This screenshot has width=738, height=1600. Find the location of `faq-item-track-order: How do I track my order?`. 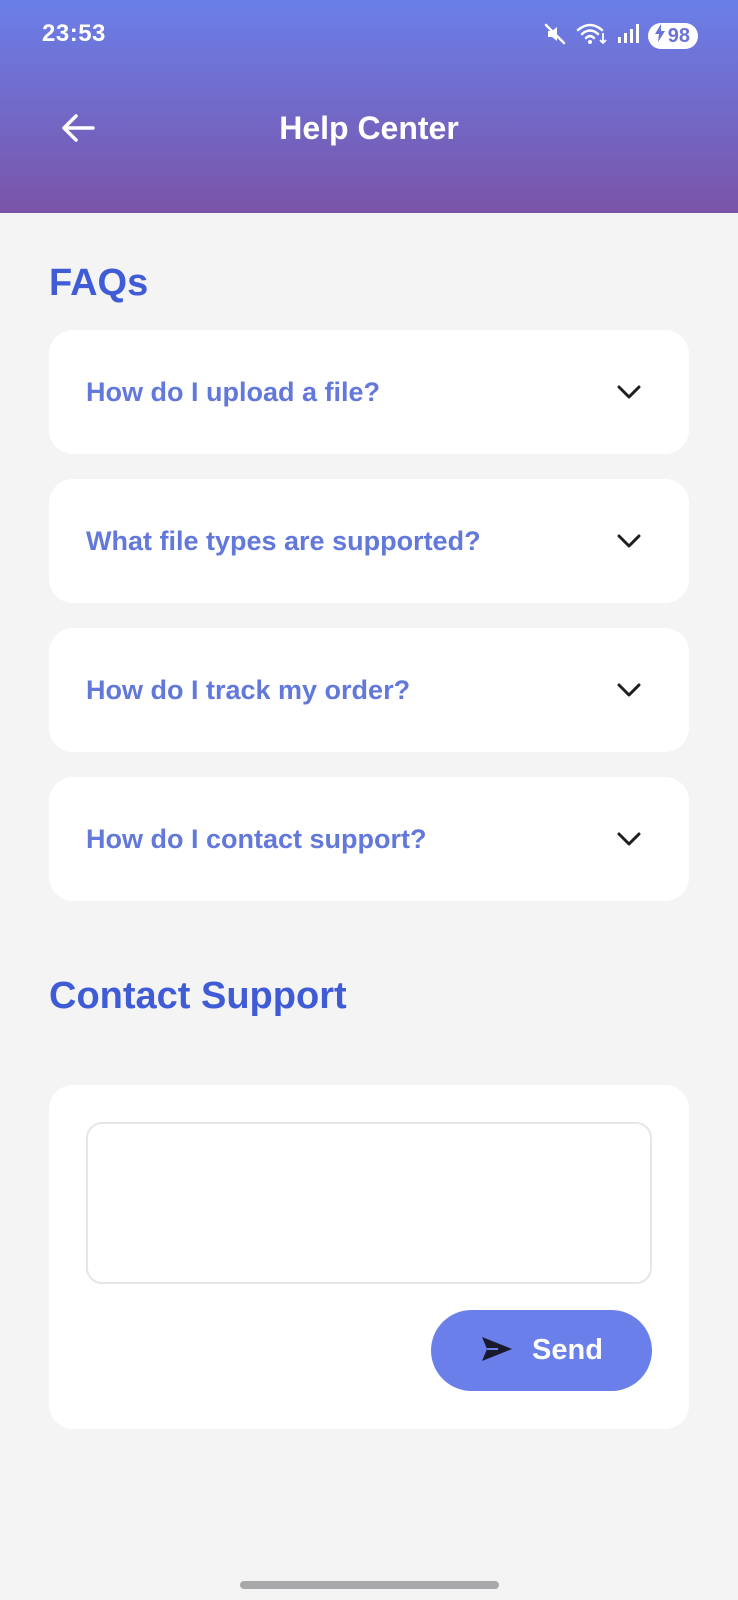

faq-item-track-order: How do I track my order? is located at coordinates (369, 690).